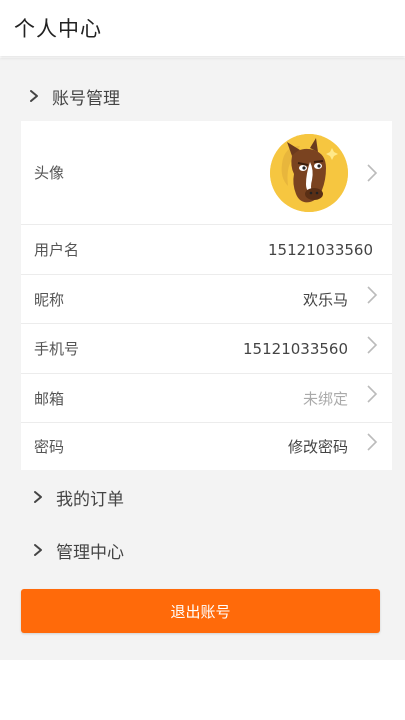 Image resolution: width=405 pixels, height=720 pixels. I want to click on section-label: 账号管理, so click(86, 98).